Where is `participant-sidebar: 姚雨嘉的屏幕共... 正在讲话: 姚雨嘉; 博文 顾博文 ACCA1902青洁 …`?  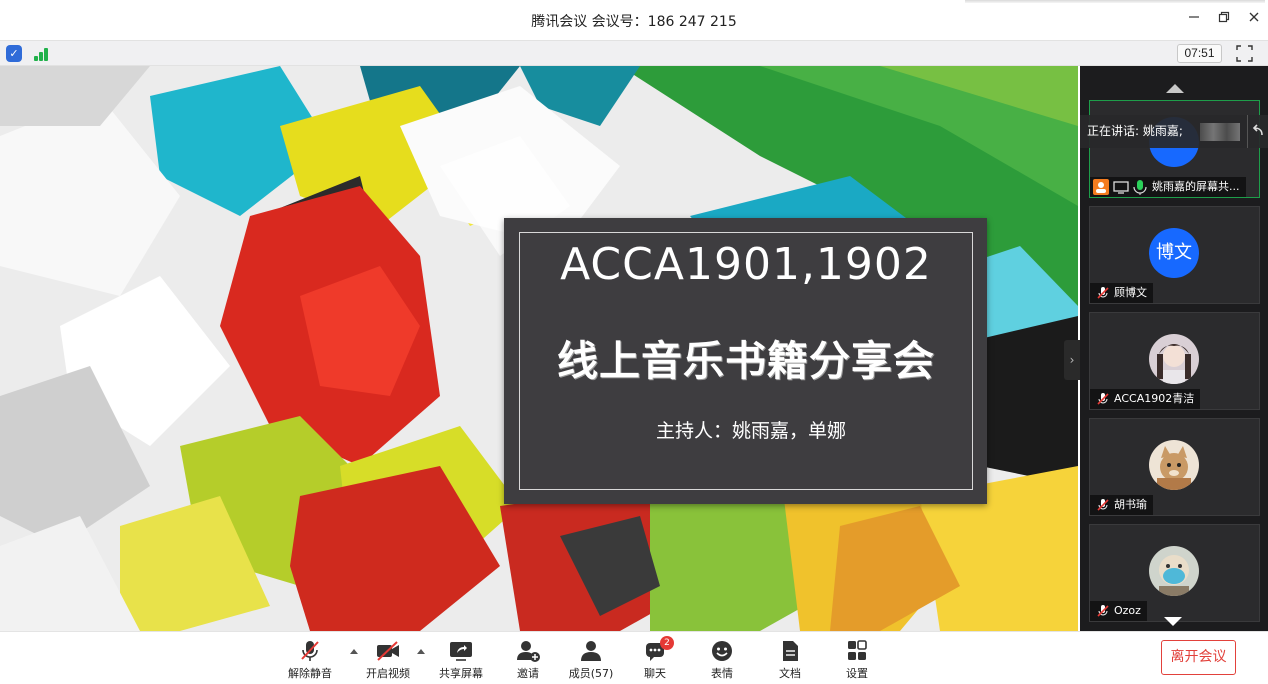
participant-sidebar: 姚雨嘉的屏幕共... 正在讲话: 姚雨嘉; 博文 顾博文 ACCA1902青洁 … is located at coordinates (1174, 348).